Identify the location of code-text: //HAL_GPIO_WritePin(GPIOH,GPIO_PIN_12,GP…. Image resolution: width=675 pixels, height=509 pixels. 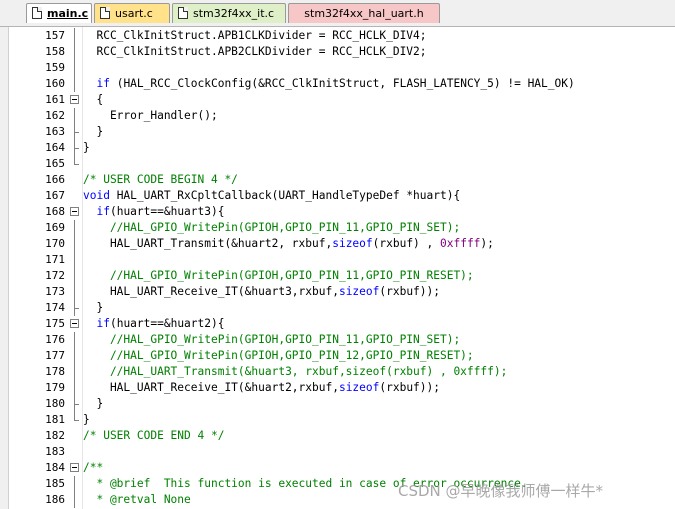
(278, 356).